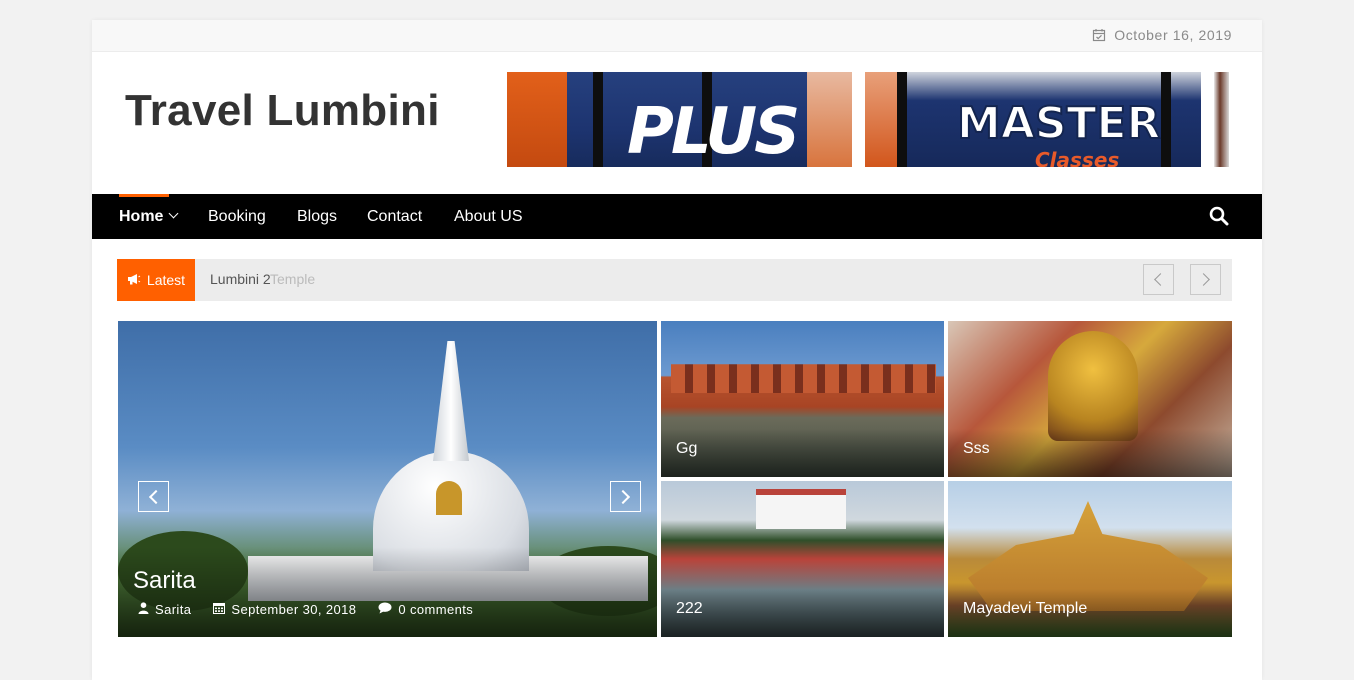  Describe the element at coordinates (292, 279) in the screenshot. I see `ticker-item-next: Temple` at that location.